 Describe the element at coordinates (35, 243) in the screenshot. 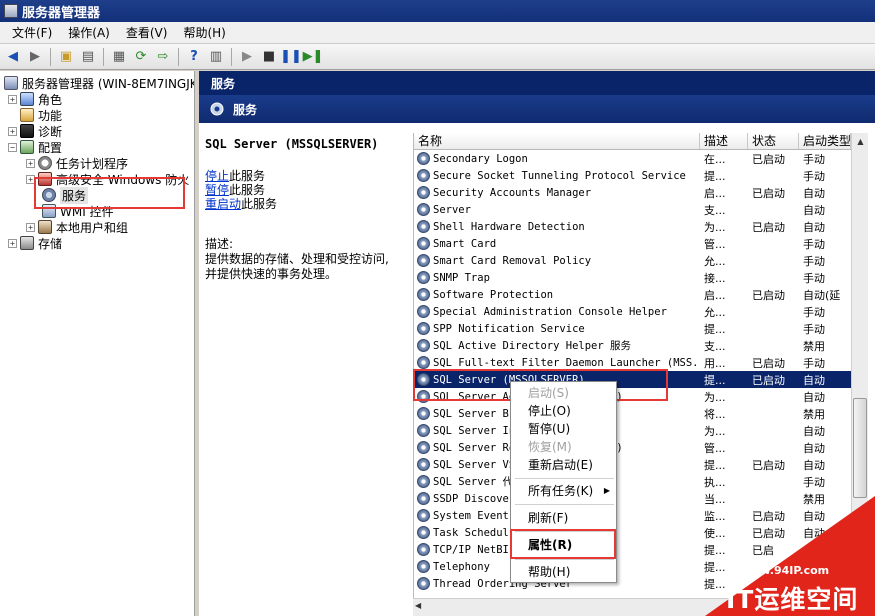

I see `tree-item-storage: + 存储` at that location.